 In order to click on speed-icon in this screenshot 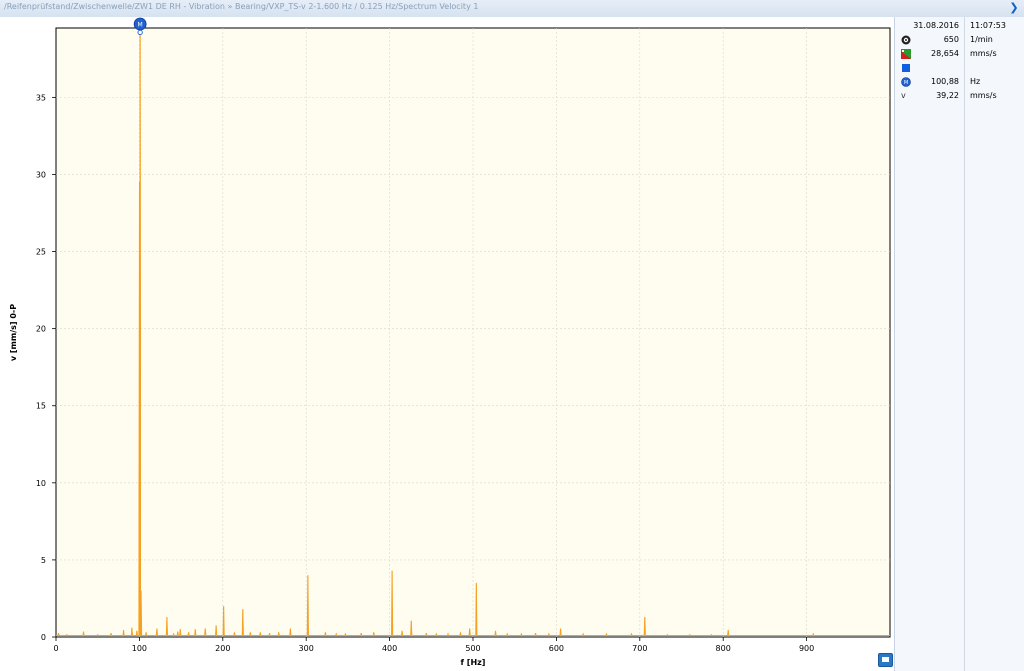, I will do `click(906, 40)`.